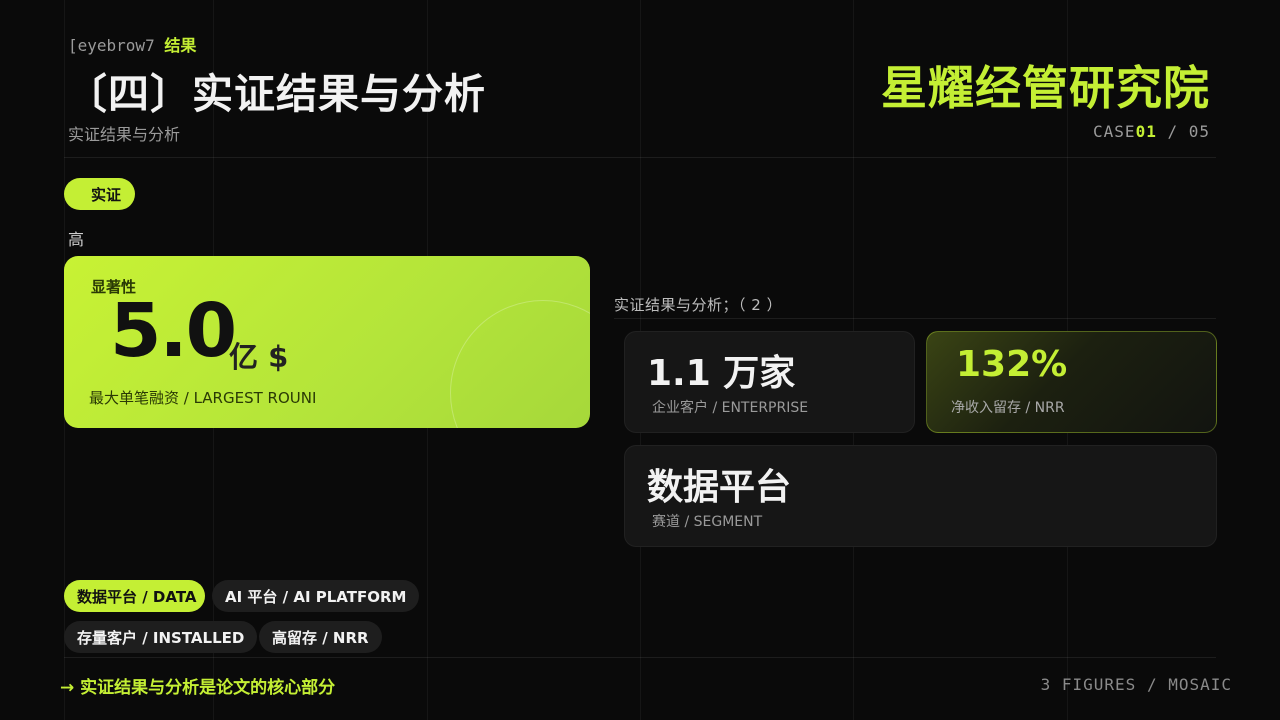 The width and height of the screenshot is (1280, 720). What do you see at coordinates (320, 637) in the screenshot?
I see `chip-nrr: 高留存 / NRR` at bounding box center [320, 637].